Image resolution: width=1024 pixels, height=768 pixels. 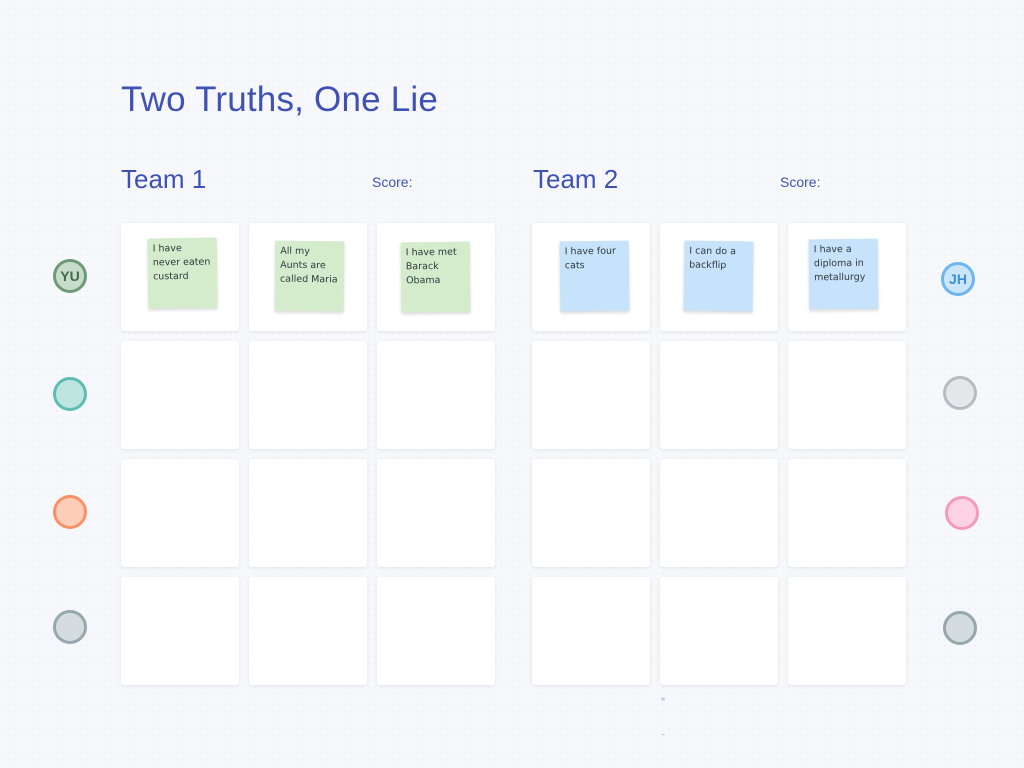 What do you see at coordinates (182, 273) in the screenshot?
I see `sticky-note: I have never eaten custard` at bounding box center [182, 273].